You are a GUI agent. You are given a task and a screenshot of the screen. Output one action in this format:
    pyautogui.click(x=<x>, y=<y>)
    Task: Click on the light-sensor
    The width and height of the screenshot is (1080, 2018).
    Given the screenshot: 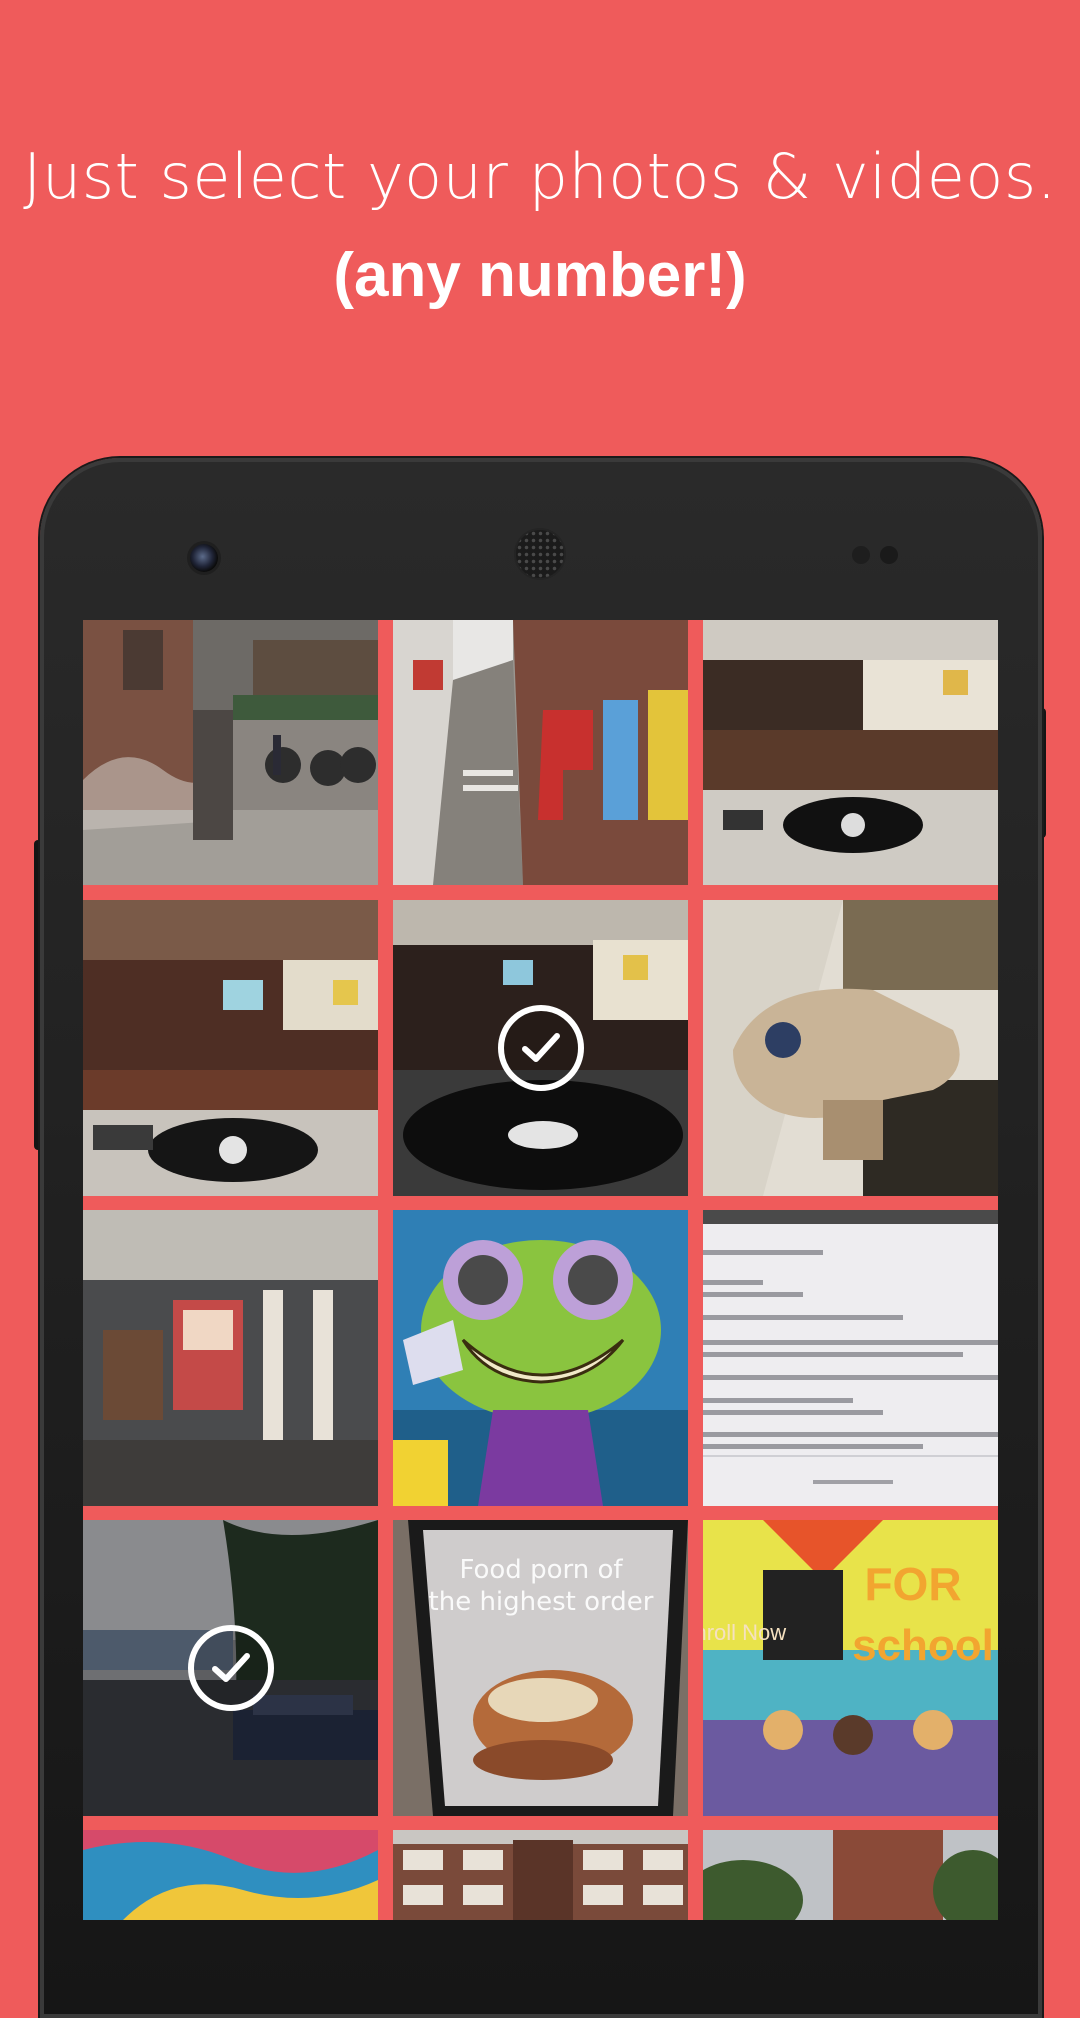 What is the action you would take?
    pyautogui.click(x=889, y=555)
    